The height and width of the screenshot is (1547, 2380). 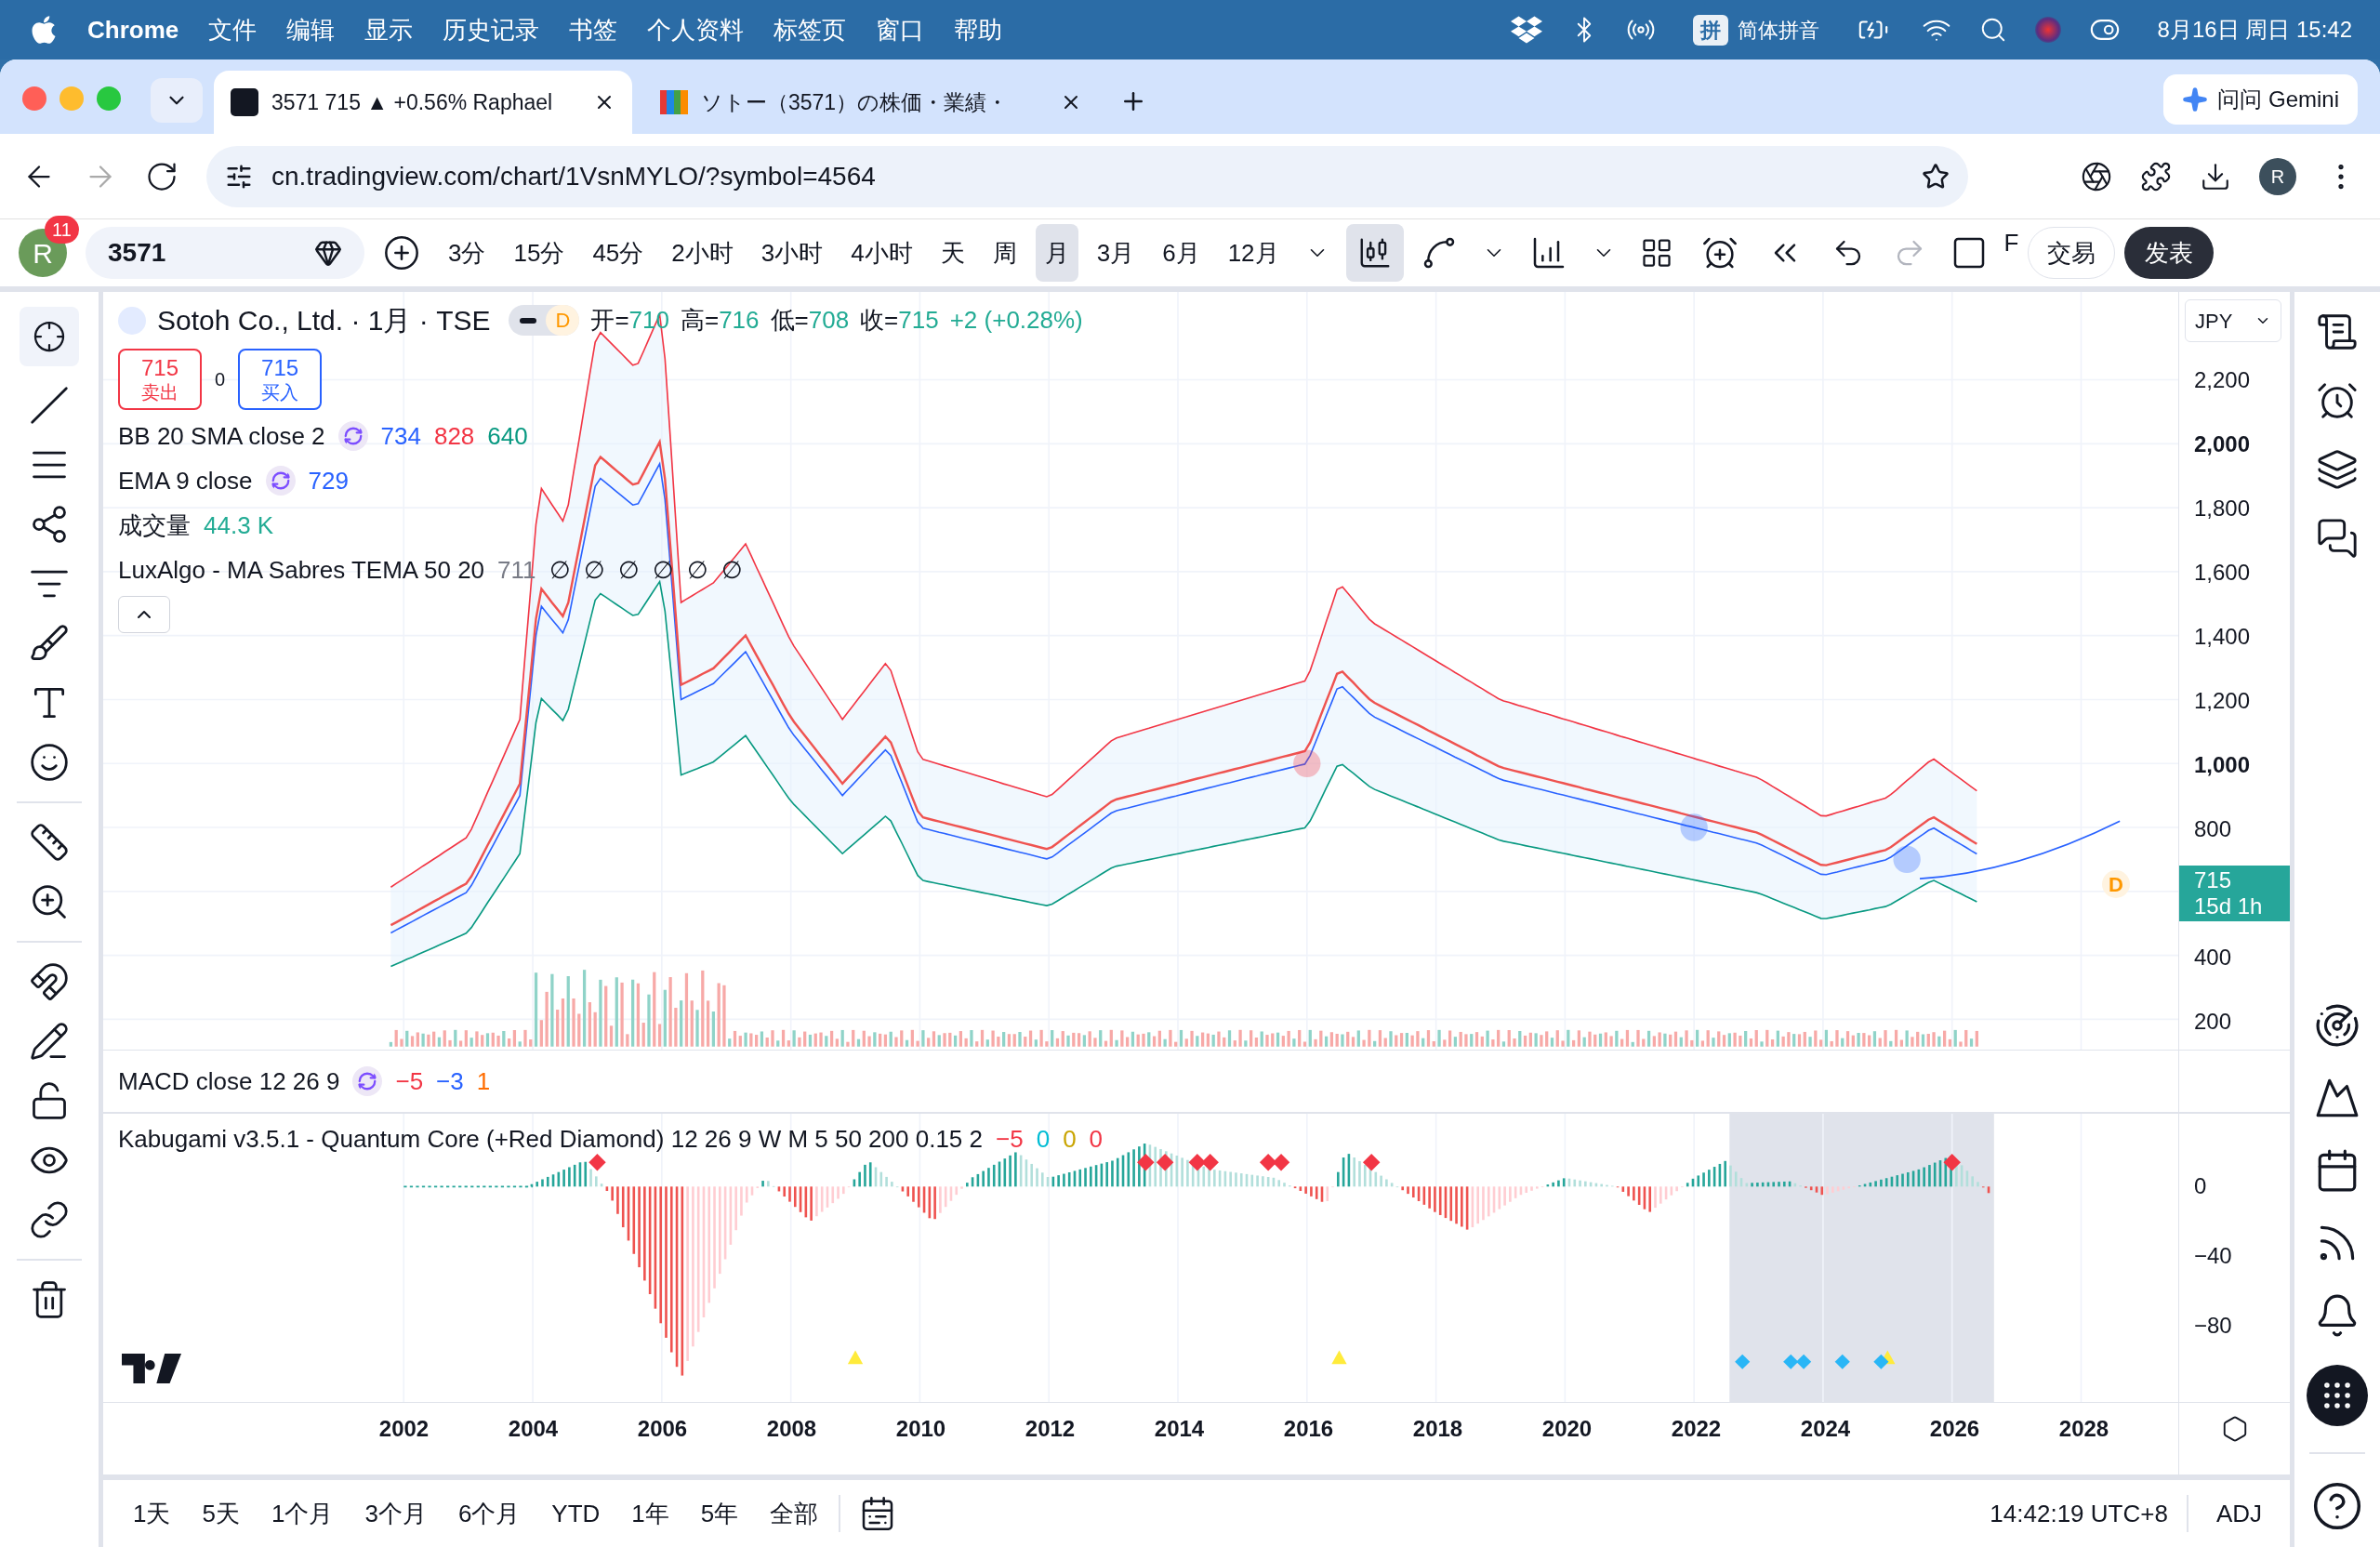 What do you see at coordinates (62, 230) in the screenshot?
I see `notification-badge: 11` at bounding box center [62, 230].